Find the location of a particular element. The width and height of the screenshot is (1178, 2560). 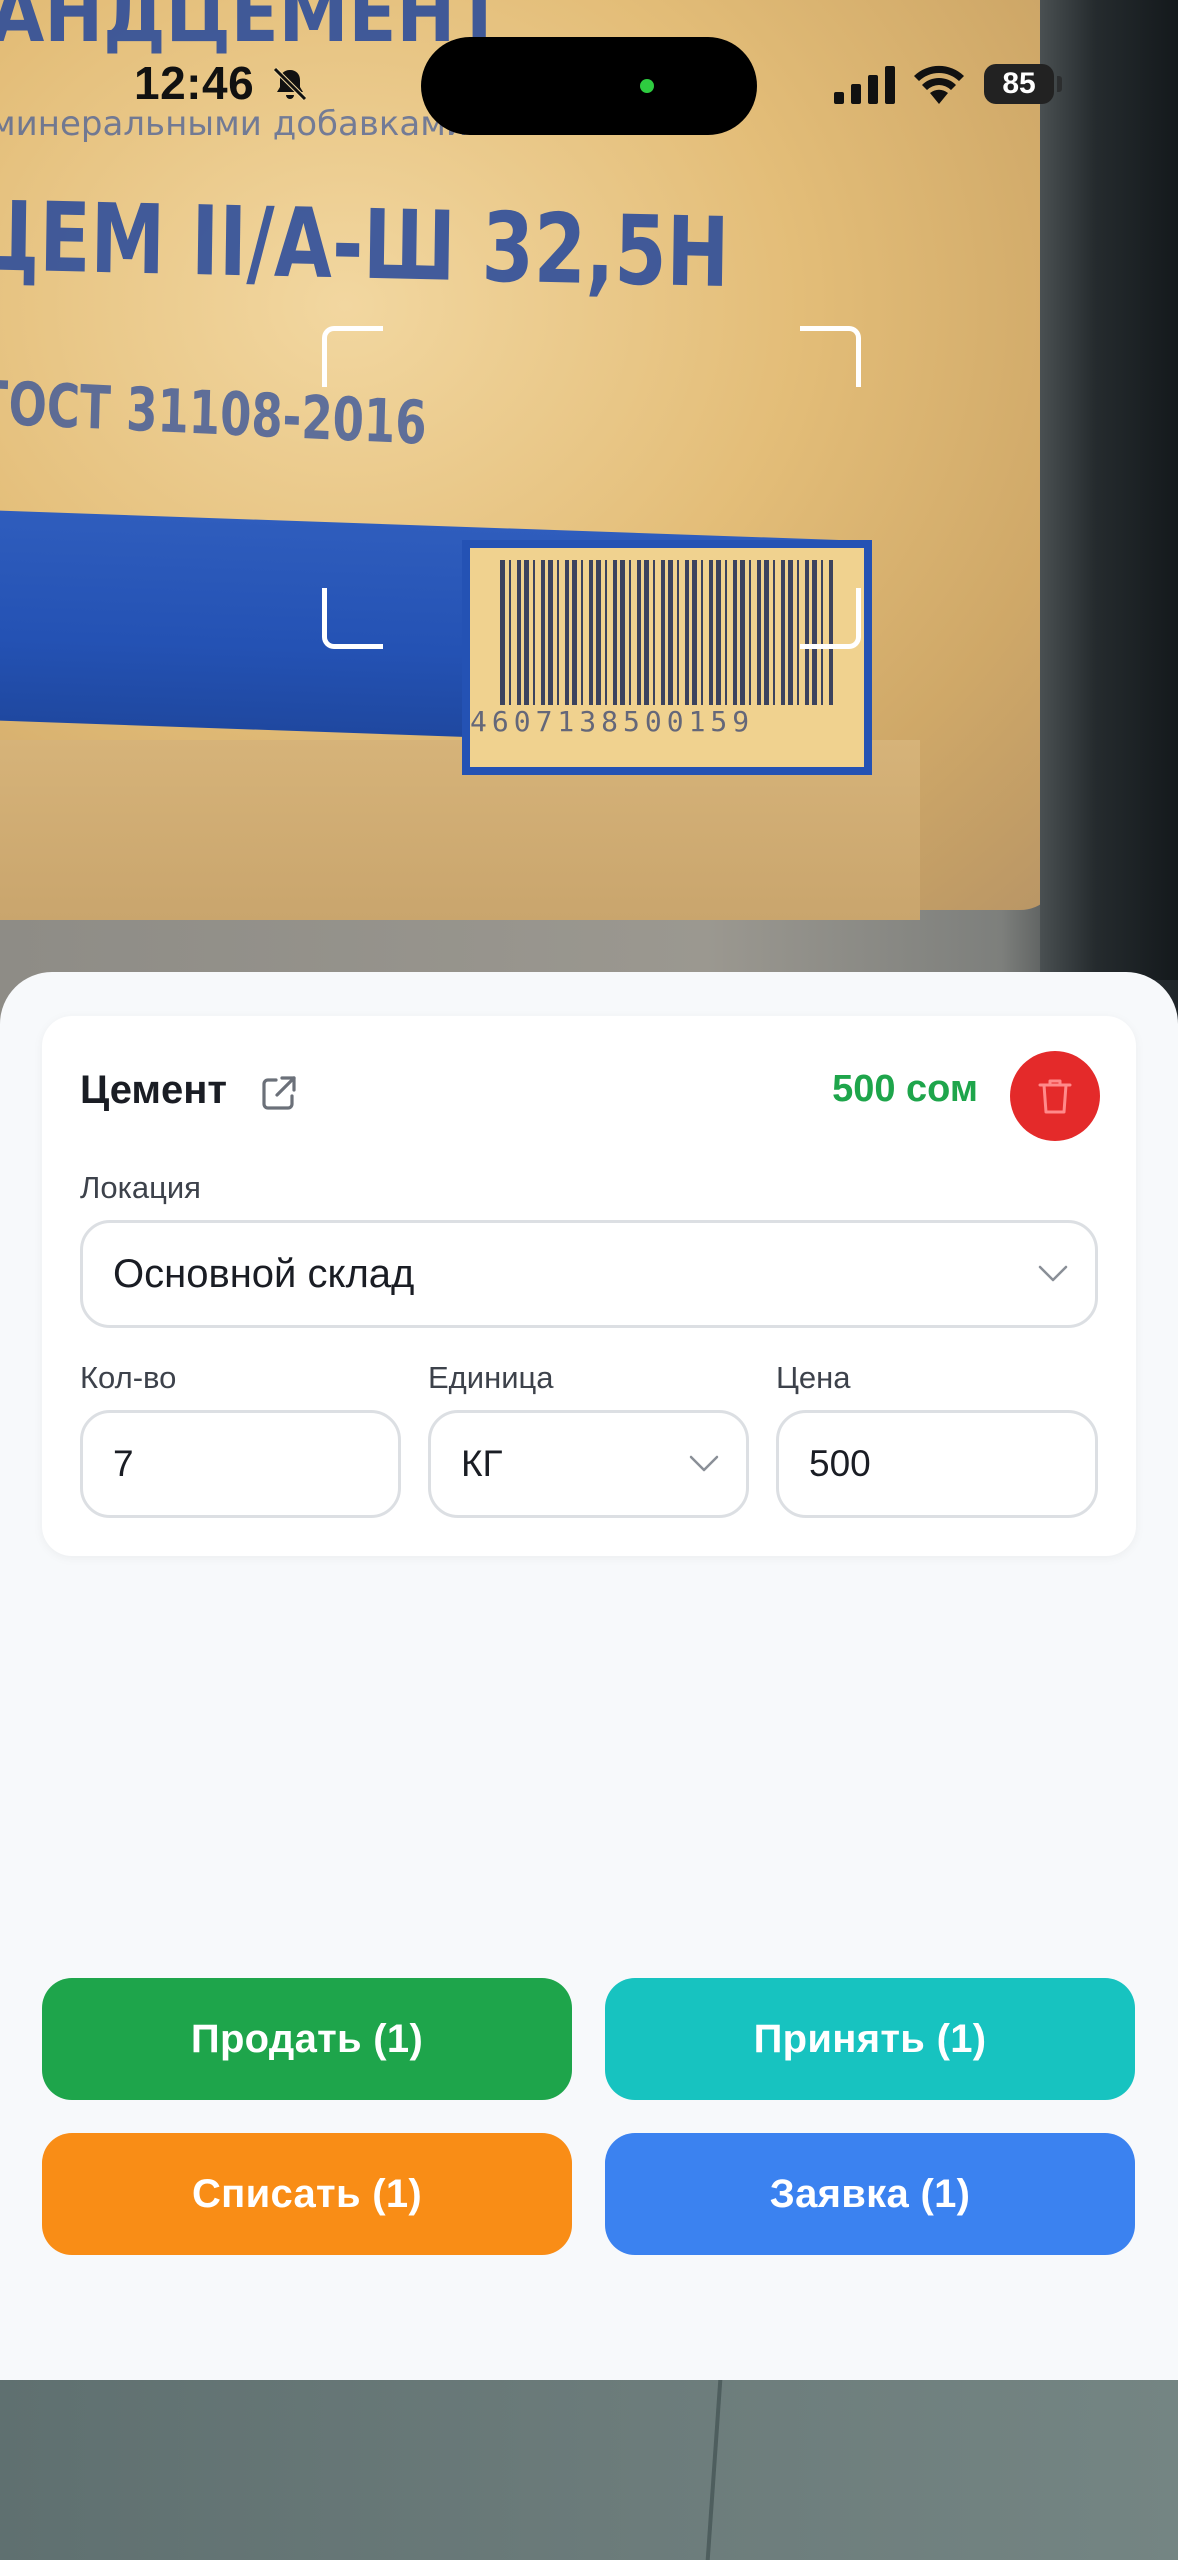

write-off-button: Списать (1) is located at coordinates (307, 2194).